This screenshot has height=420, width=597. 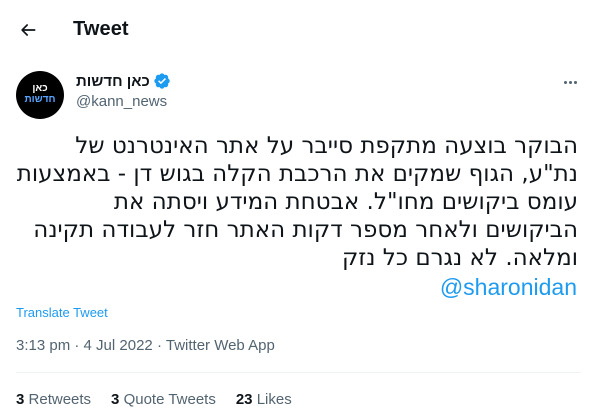 I want to click on author-handle: @kann_news, so click(x=121, y=101).